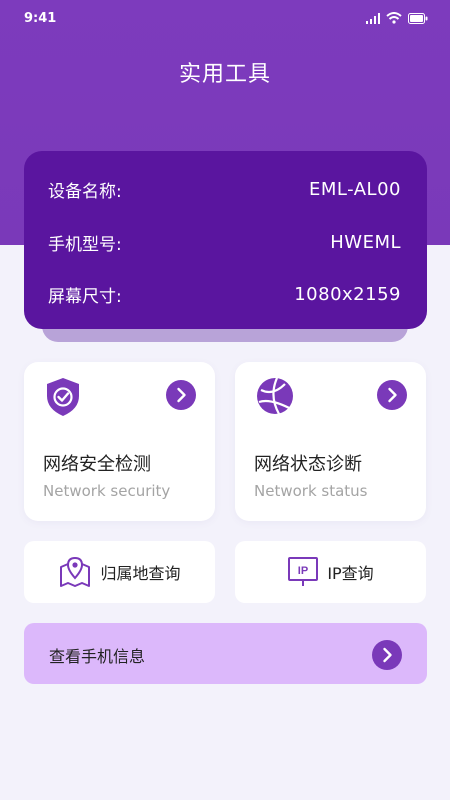 This screenshot has width=450, height=800. What do you see at coordinates (119, 441) in the screenshot?
I see `network-security-card: 网络安全检测 Network security` at bounding box center [119, 441].